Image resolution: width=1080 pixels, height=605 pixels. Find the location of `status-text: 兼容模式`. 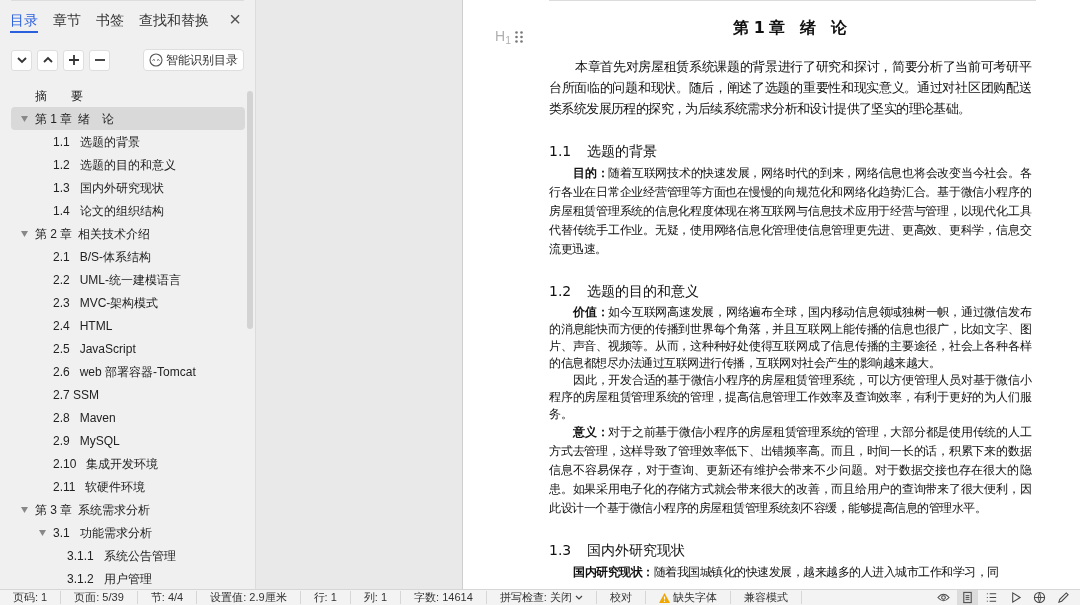

status-text: 兼容模式 is located at coordinates (766, 597).